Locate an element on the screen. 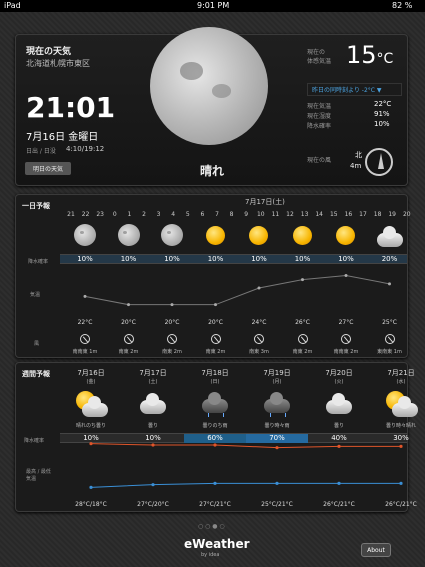 The height and width of the screenshot is (567, 425). about-button: About is located at coordinates (376, 550).